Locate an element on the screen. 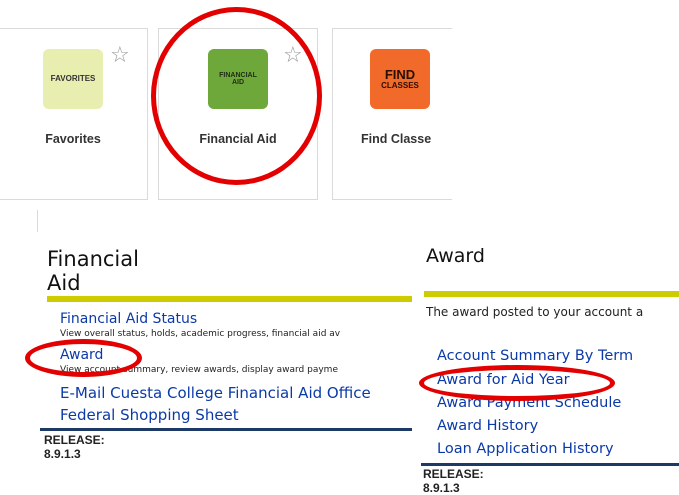 This screenshot has height=495, width=679. favorites-app-icon: FAVORITES is located at coordinates (73, 79).